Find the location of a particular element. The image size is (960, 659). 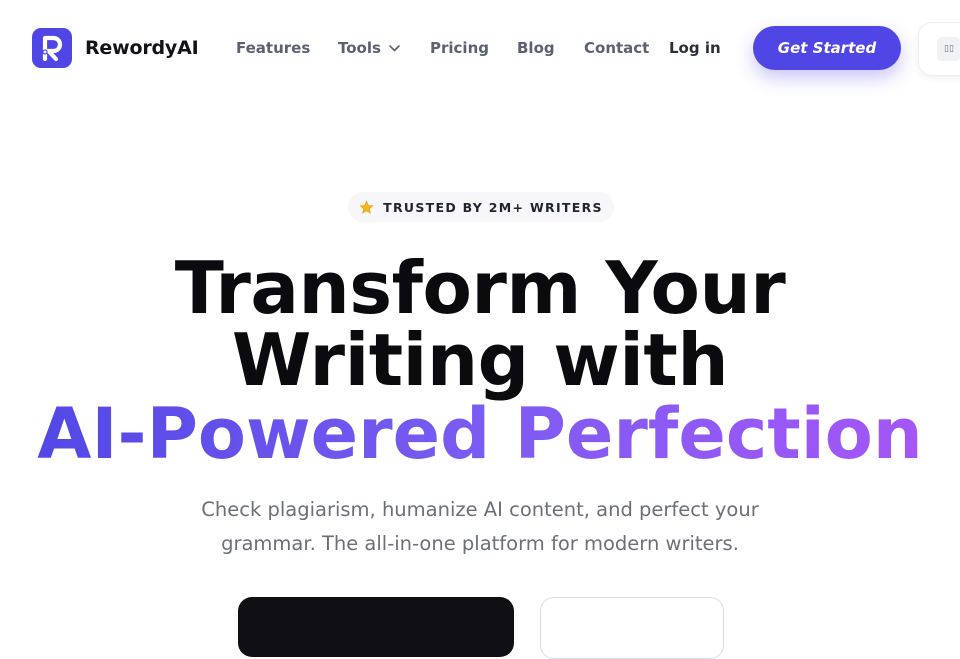

nav-link-pricing: Pricing is located at coordinates (459, 48).